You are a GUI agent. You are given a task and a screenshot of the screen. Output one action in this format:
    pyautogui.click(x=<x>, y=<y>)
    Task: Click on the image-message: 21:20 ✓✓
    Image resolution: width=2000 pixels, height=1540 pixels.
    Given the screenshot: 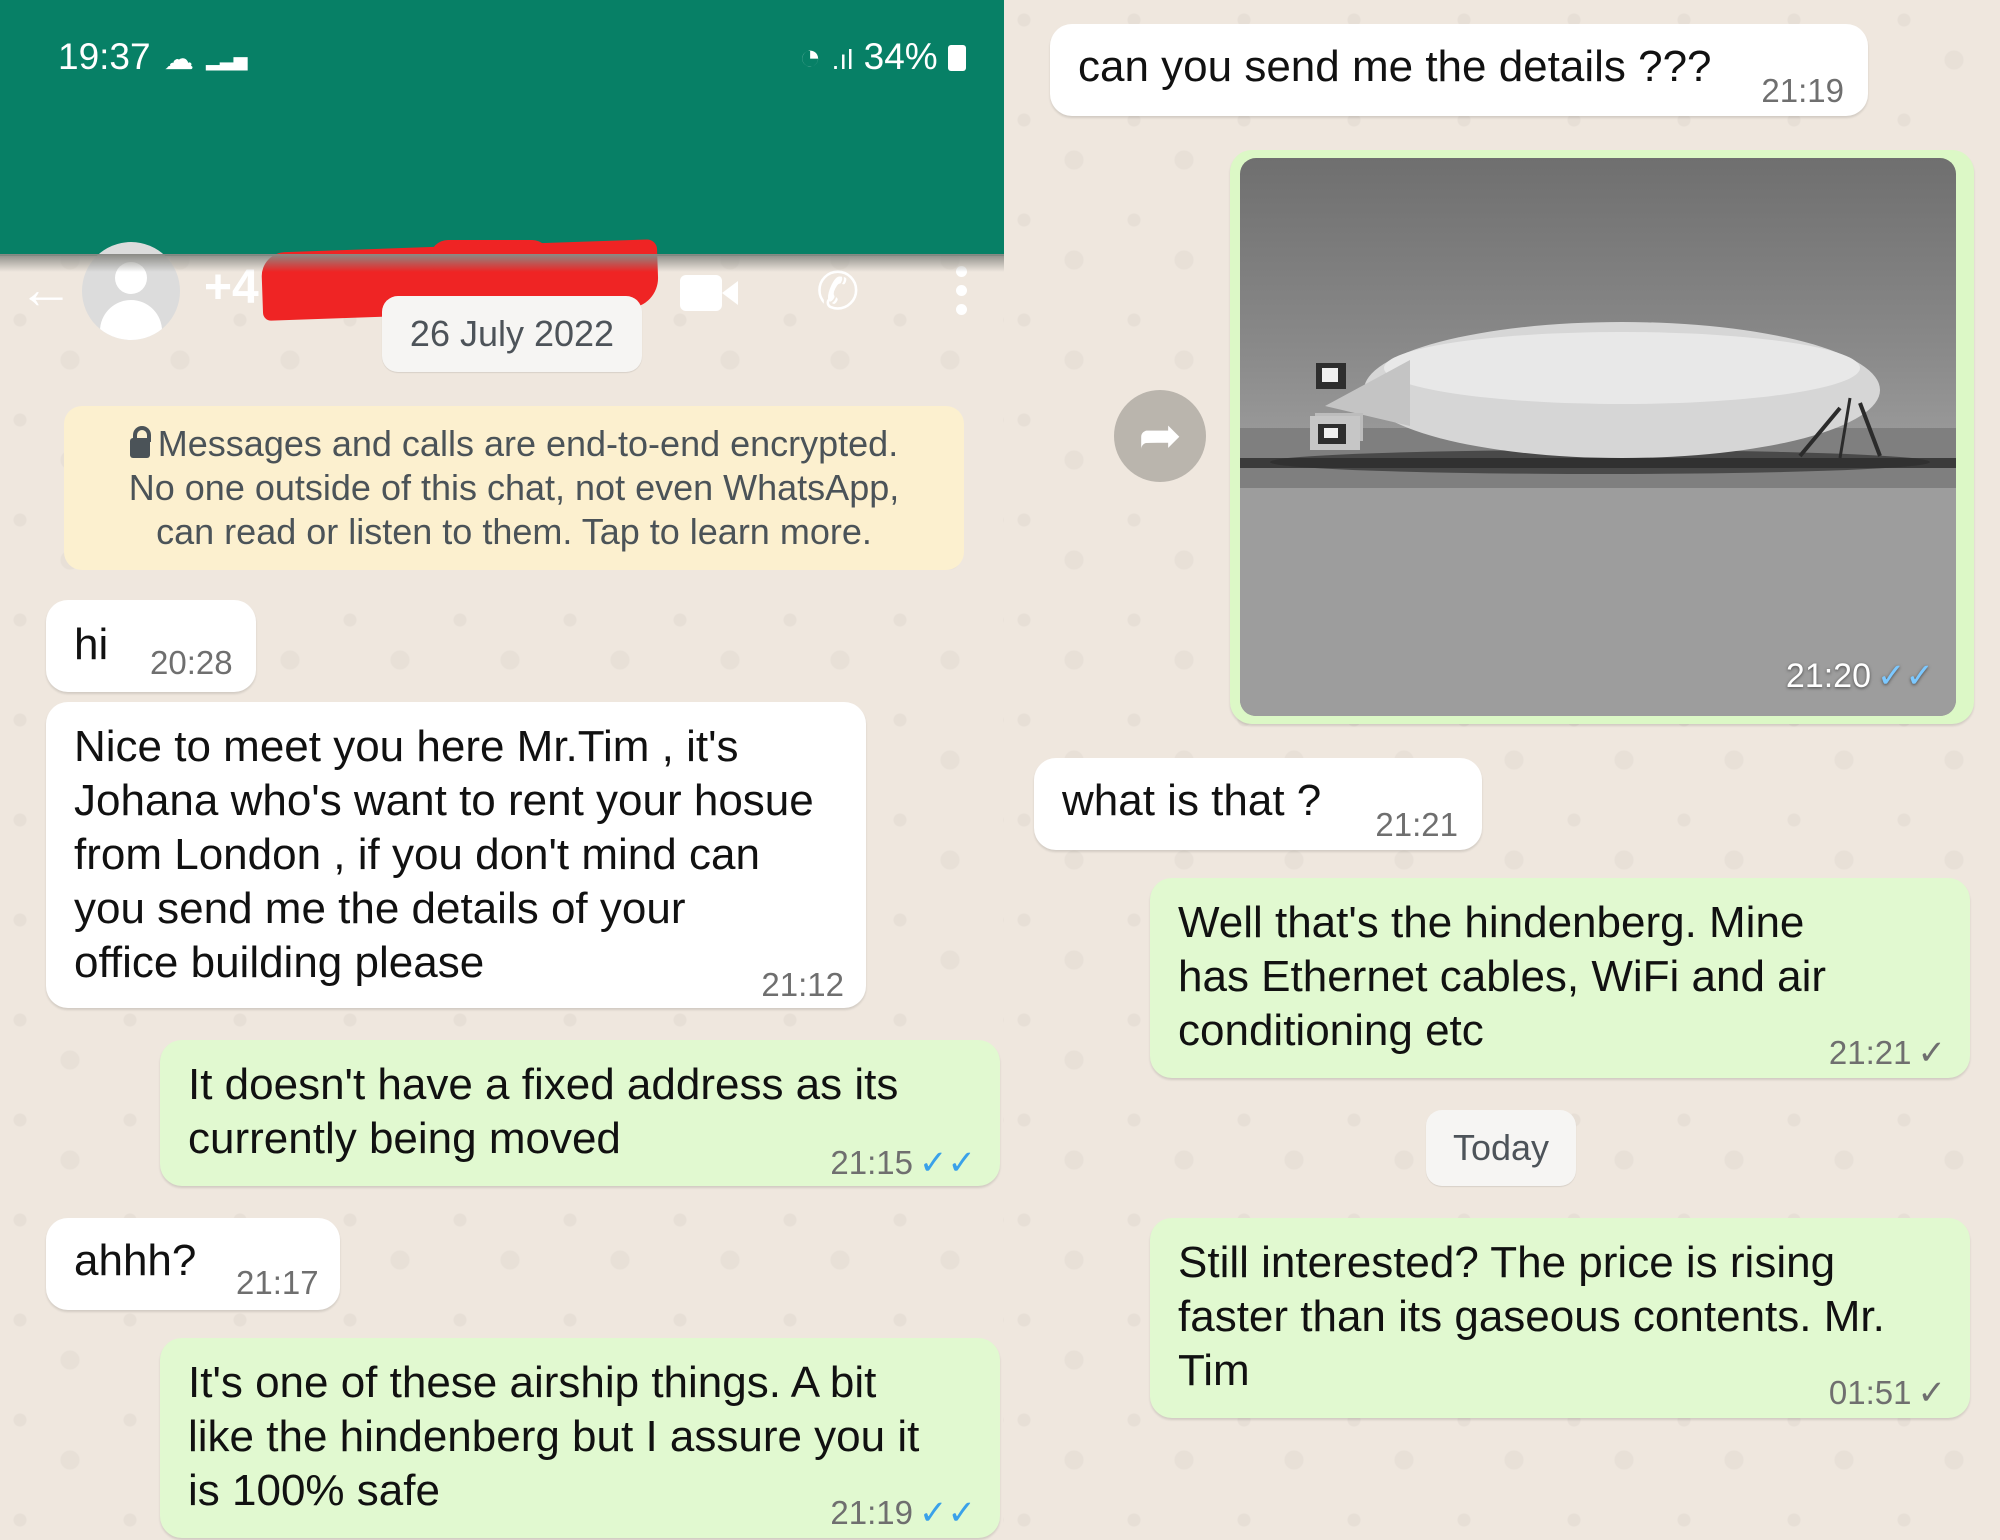 What is the action you would take?
    pyautogui.click(x=1602, y=437)
    